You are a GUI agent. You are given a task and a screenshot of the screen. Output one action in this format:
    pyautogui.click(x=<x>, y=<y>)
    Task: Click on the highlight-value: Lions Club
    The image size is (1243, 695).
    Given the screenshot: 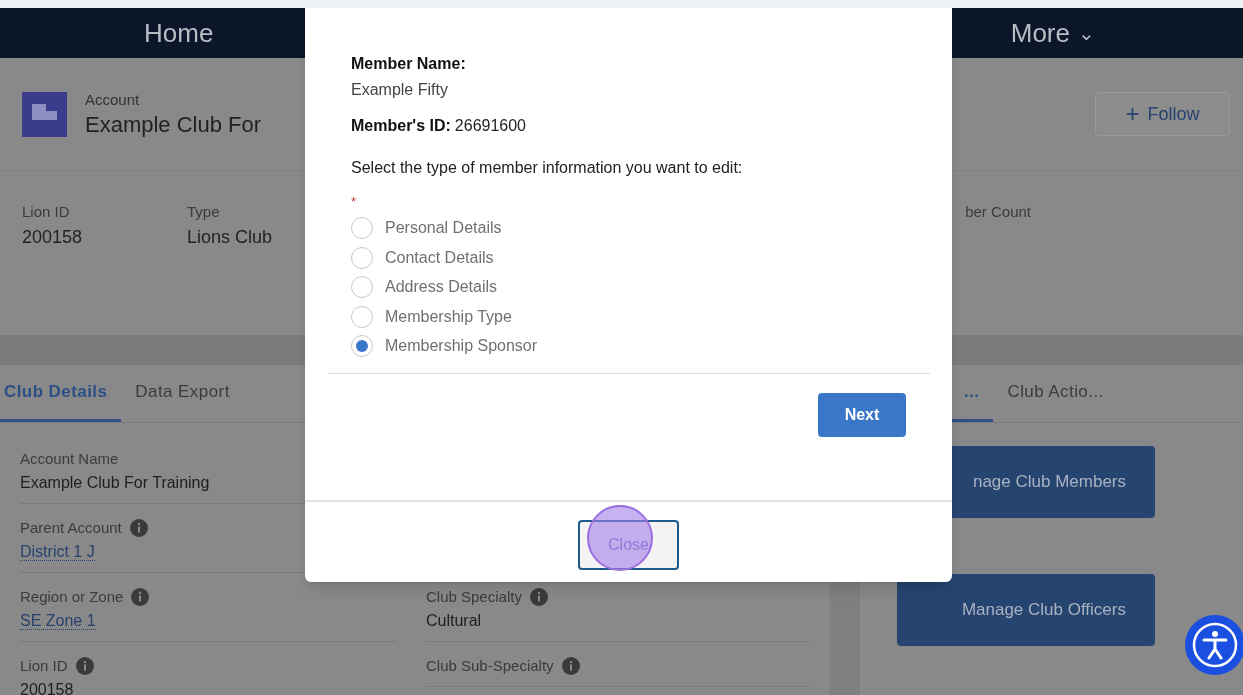 What is the action you would take?
    pyautogui.click(x=230, y=237)
    